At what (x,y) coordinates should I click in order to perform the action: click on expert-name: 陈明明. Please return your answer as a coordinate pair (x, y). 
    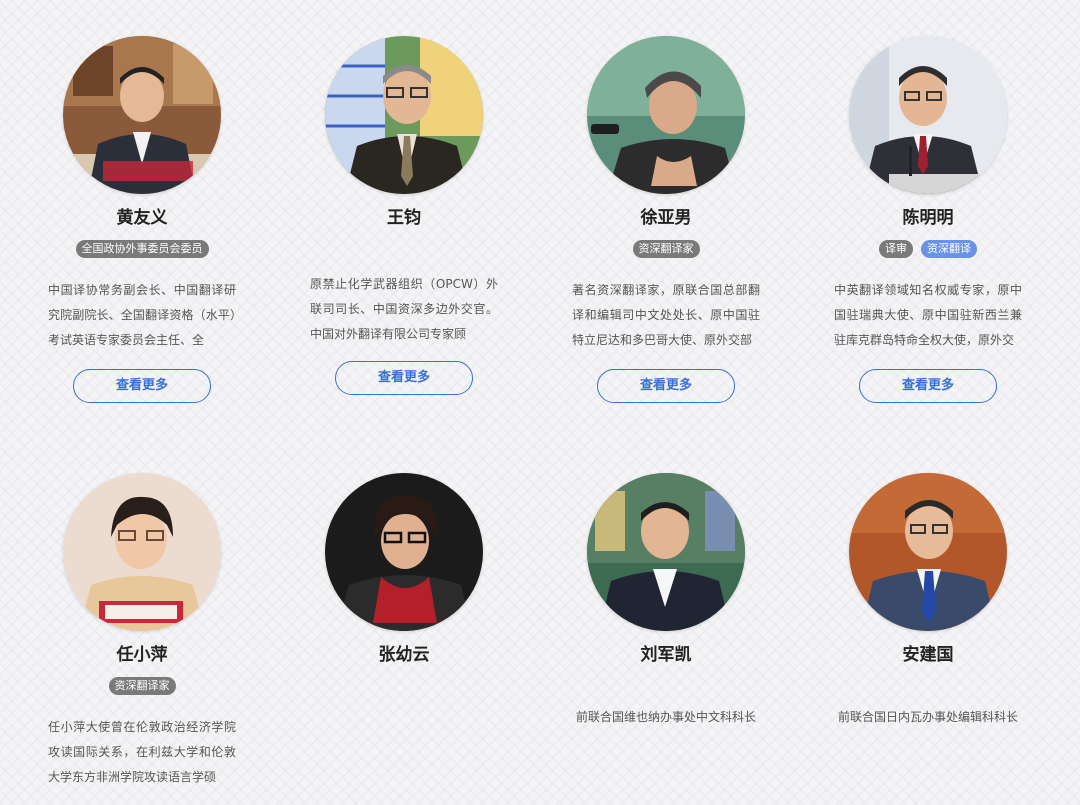
    Looking at the image, I should click on (928, 218).